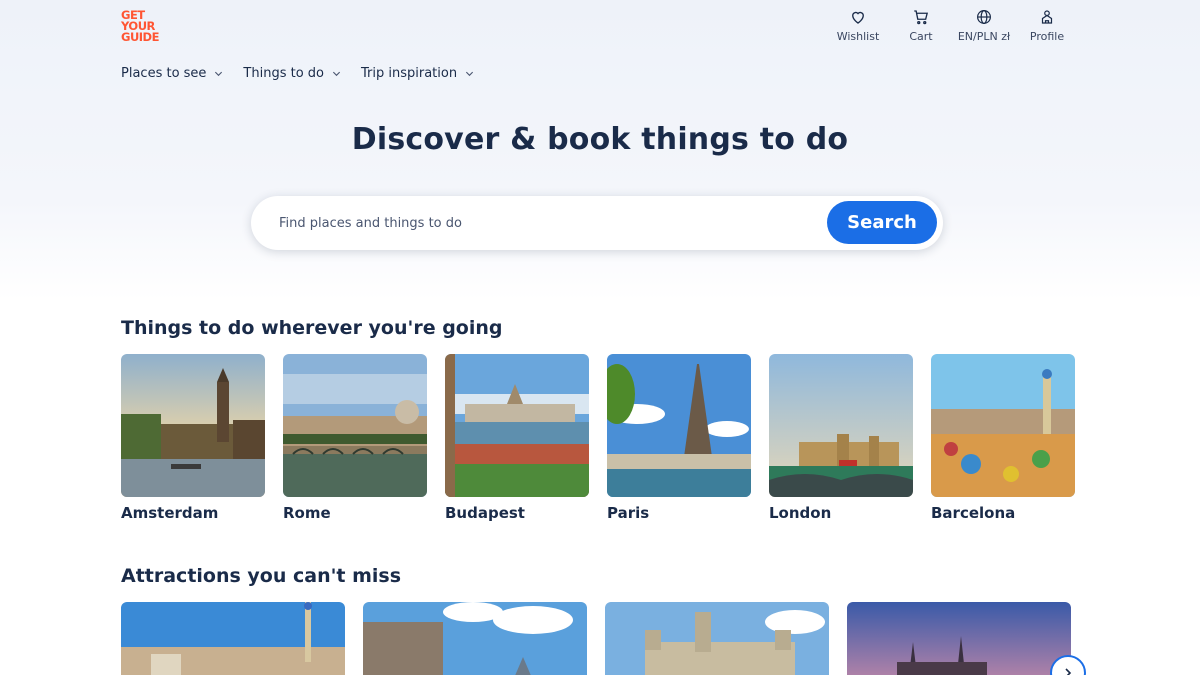 The image size is (1200, 675). I want to click on profile-icon, so click(1047, 17).